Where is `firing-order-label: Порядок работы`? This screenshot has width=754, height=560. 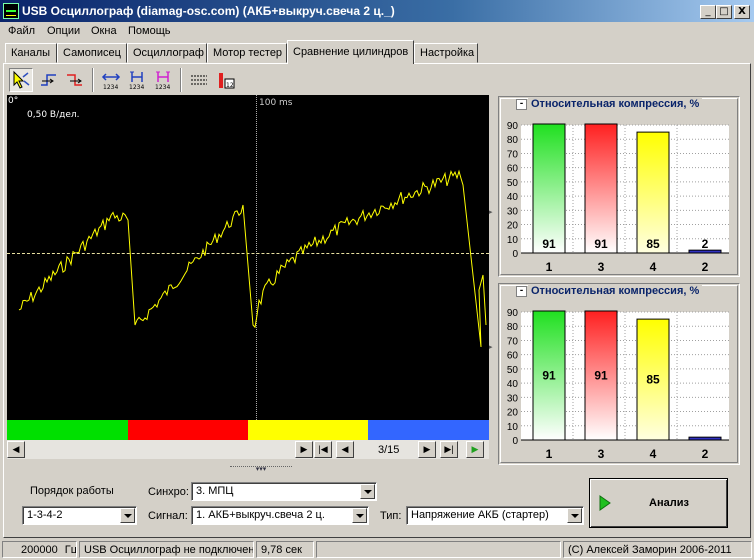 firing-order-label: Порядок работы is located at coordinates (72, 491).